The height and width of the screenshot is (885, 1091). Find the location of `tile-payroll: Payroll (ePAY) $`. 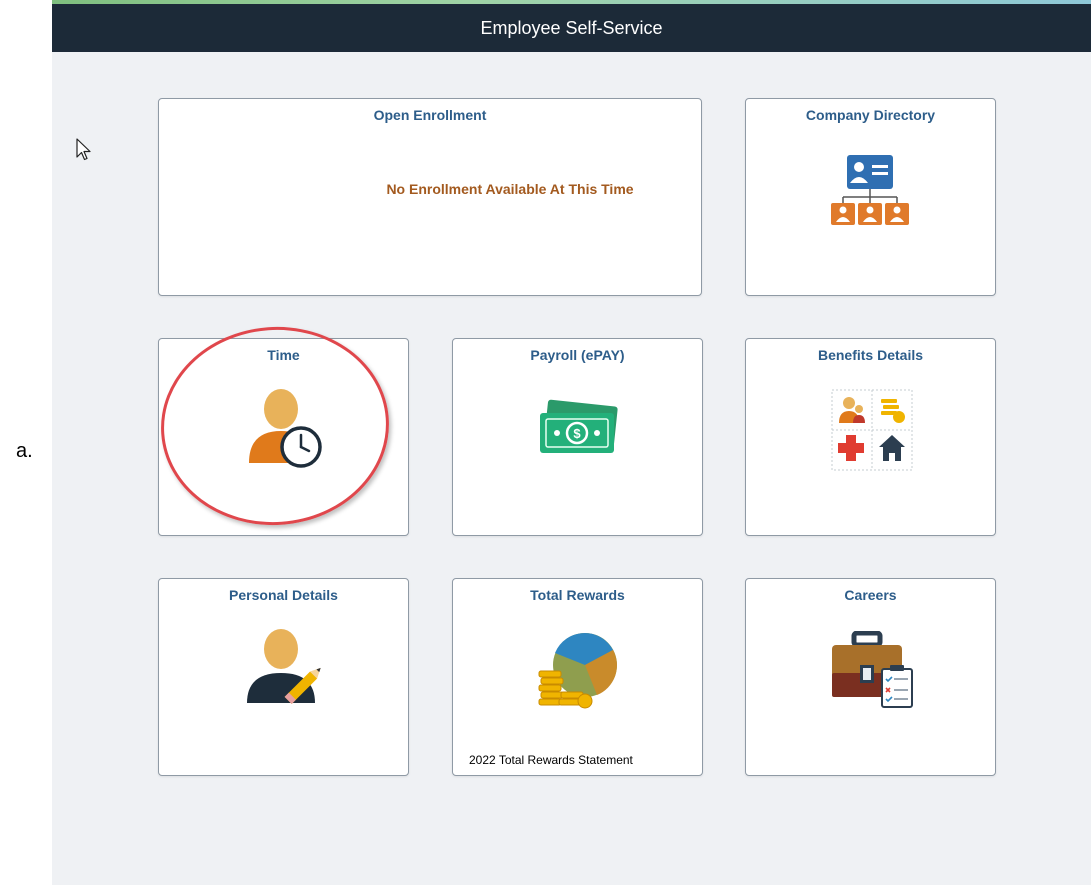

tile-payroll: Payroll (ePAY) $ is located at coordinates (577, 437).